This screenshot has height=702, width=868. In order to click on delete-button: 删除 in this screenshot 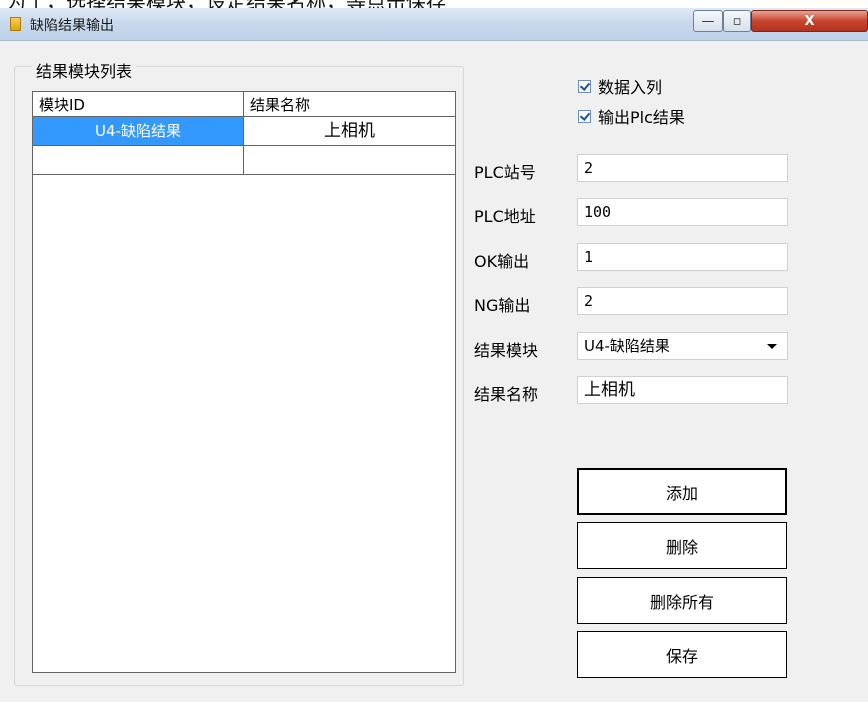, I will do `click(682, 545)`.